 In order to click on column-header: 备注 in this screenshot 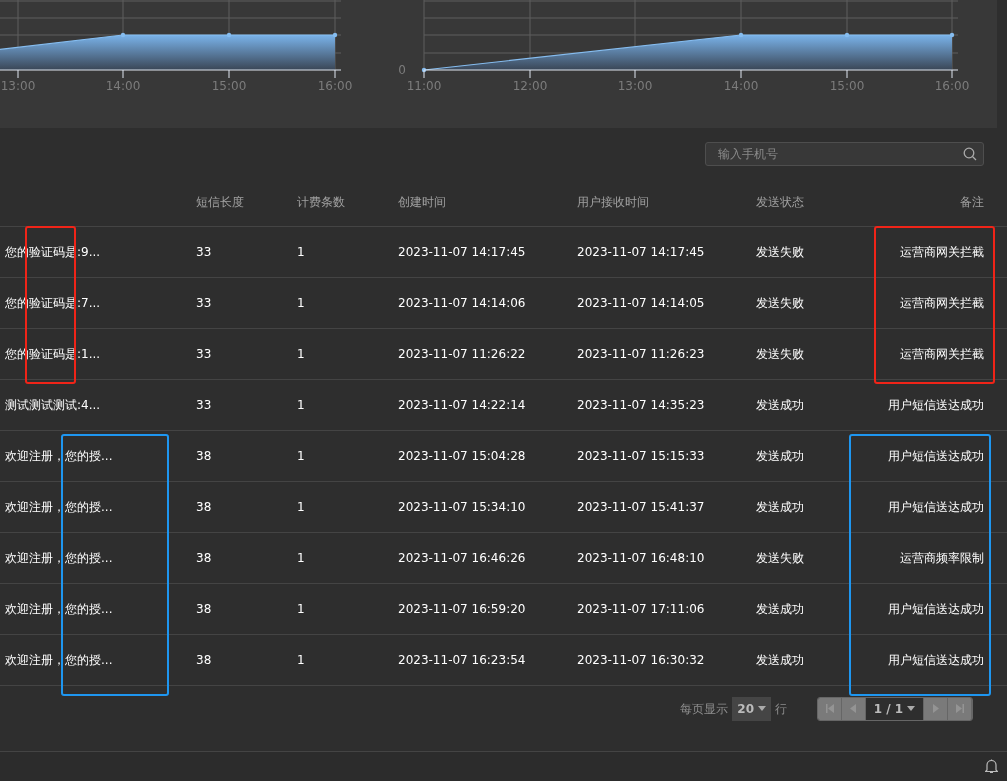, I will do `click(972, 202)`.